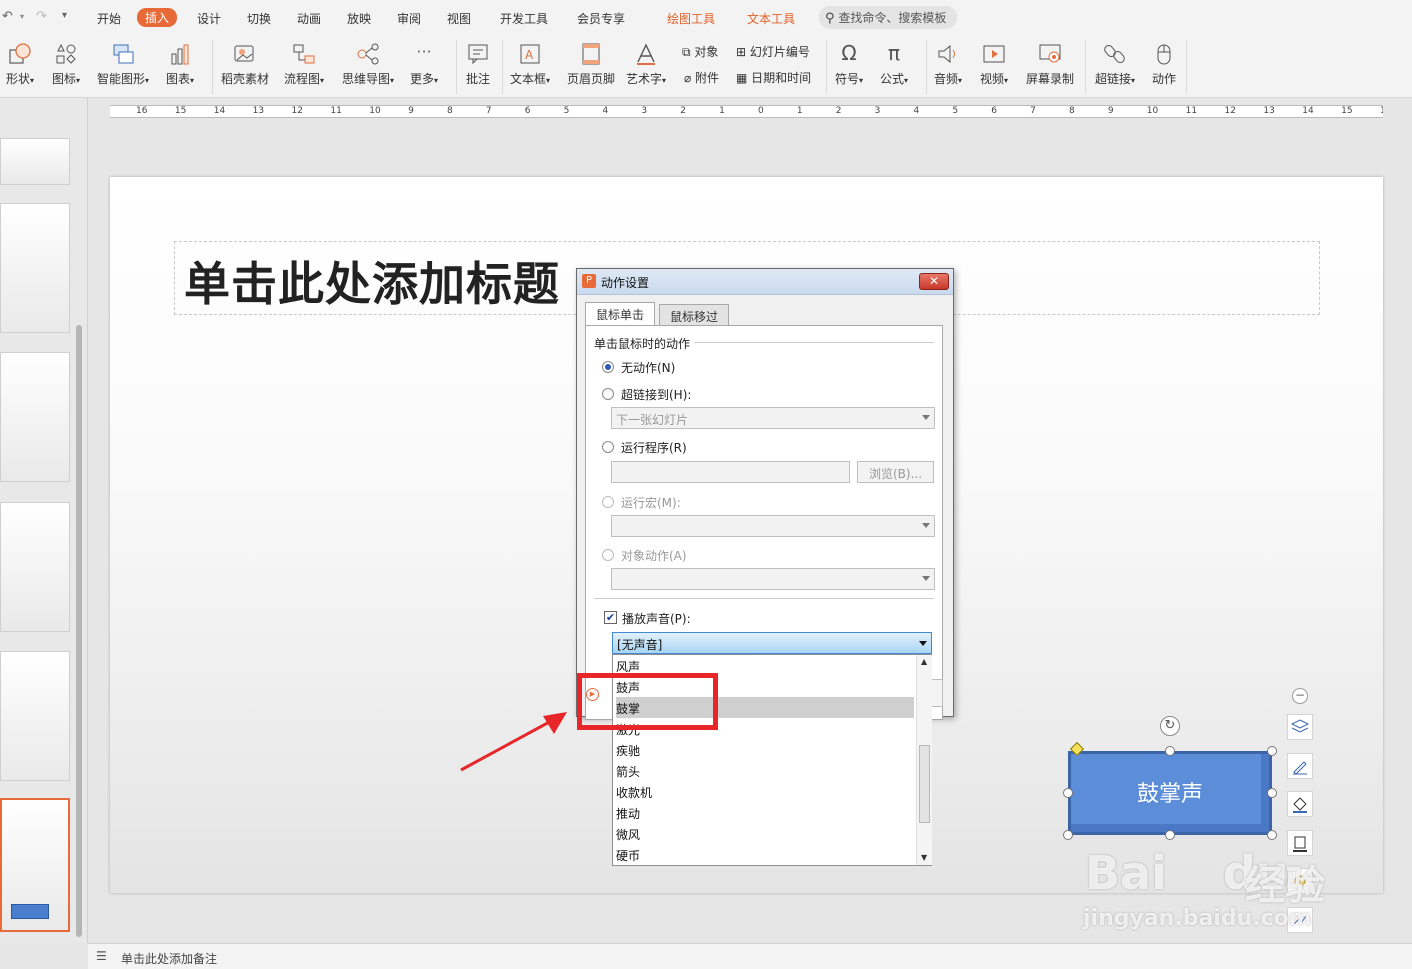  I want to click on sound-select: [无声音], so click(772, 643).